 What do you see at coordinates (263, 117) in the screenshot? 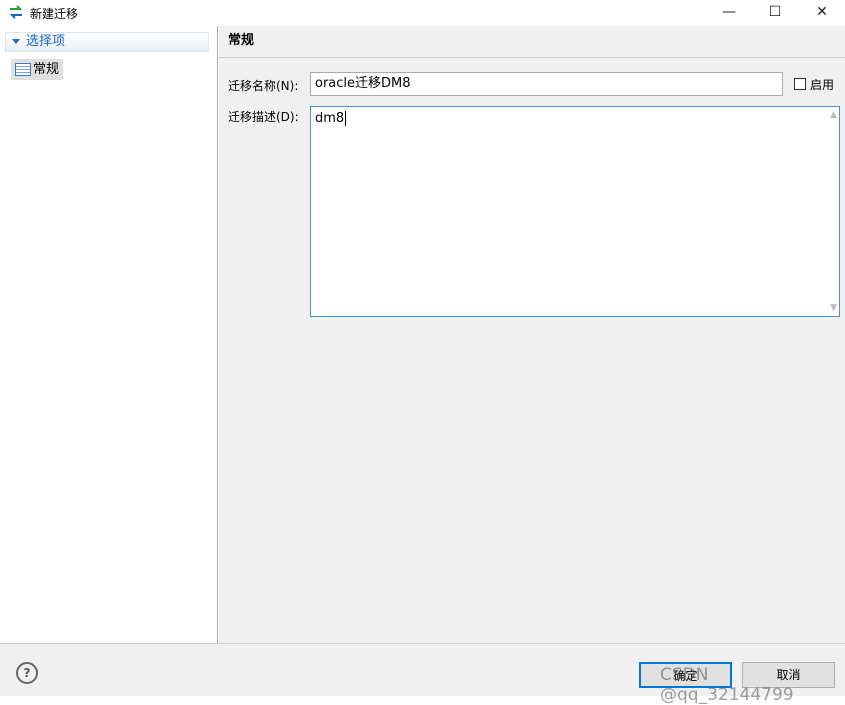
I see `description-label: 迁移描述(D):` at bounding box center [263, 117].